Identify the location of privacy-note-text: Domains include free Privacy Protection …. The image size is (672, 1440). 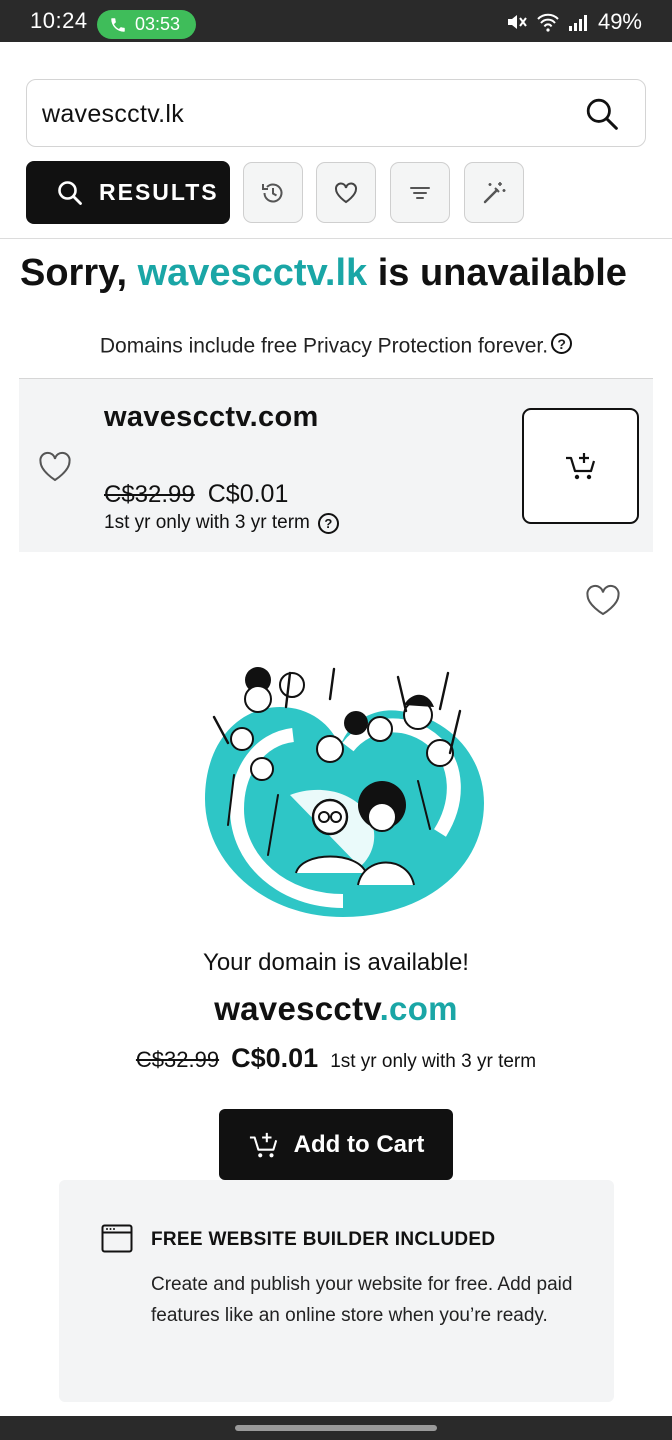
(324, 346).